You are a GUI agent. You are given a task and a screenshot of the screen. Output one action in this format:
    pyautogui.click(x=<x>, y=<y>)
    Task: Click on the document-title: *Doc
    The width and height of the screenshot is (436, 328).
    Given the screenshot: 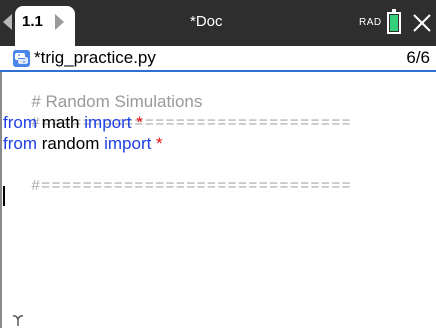 What is the action you would take?
    pyautogui.click(x=206, y=21)
    